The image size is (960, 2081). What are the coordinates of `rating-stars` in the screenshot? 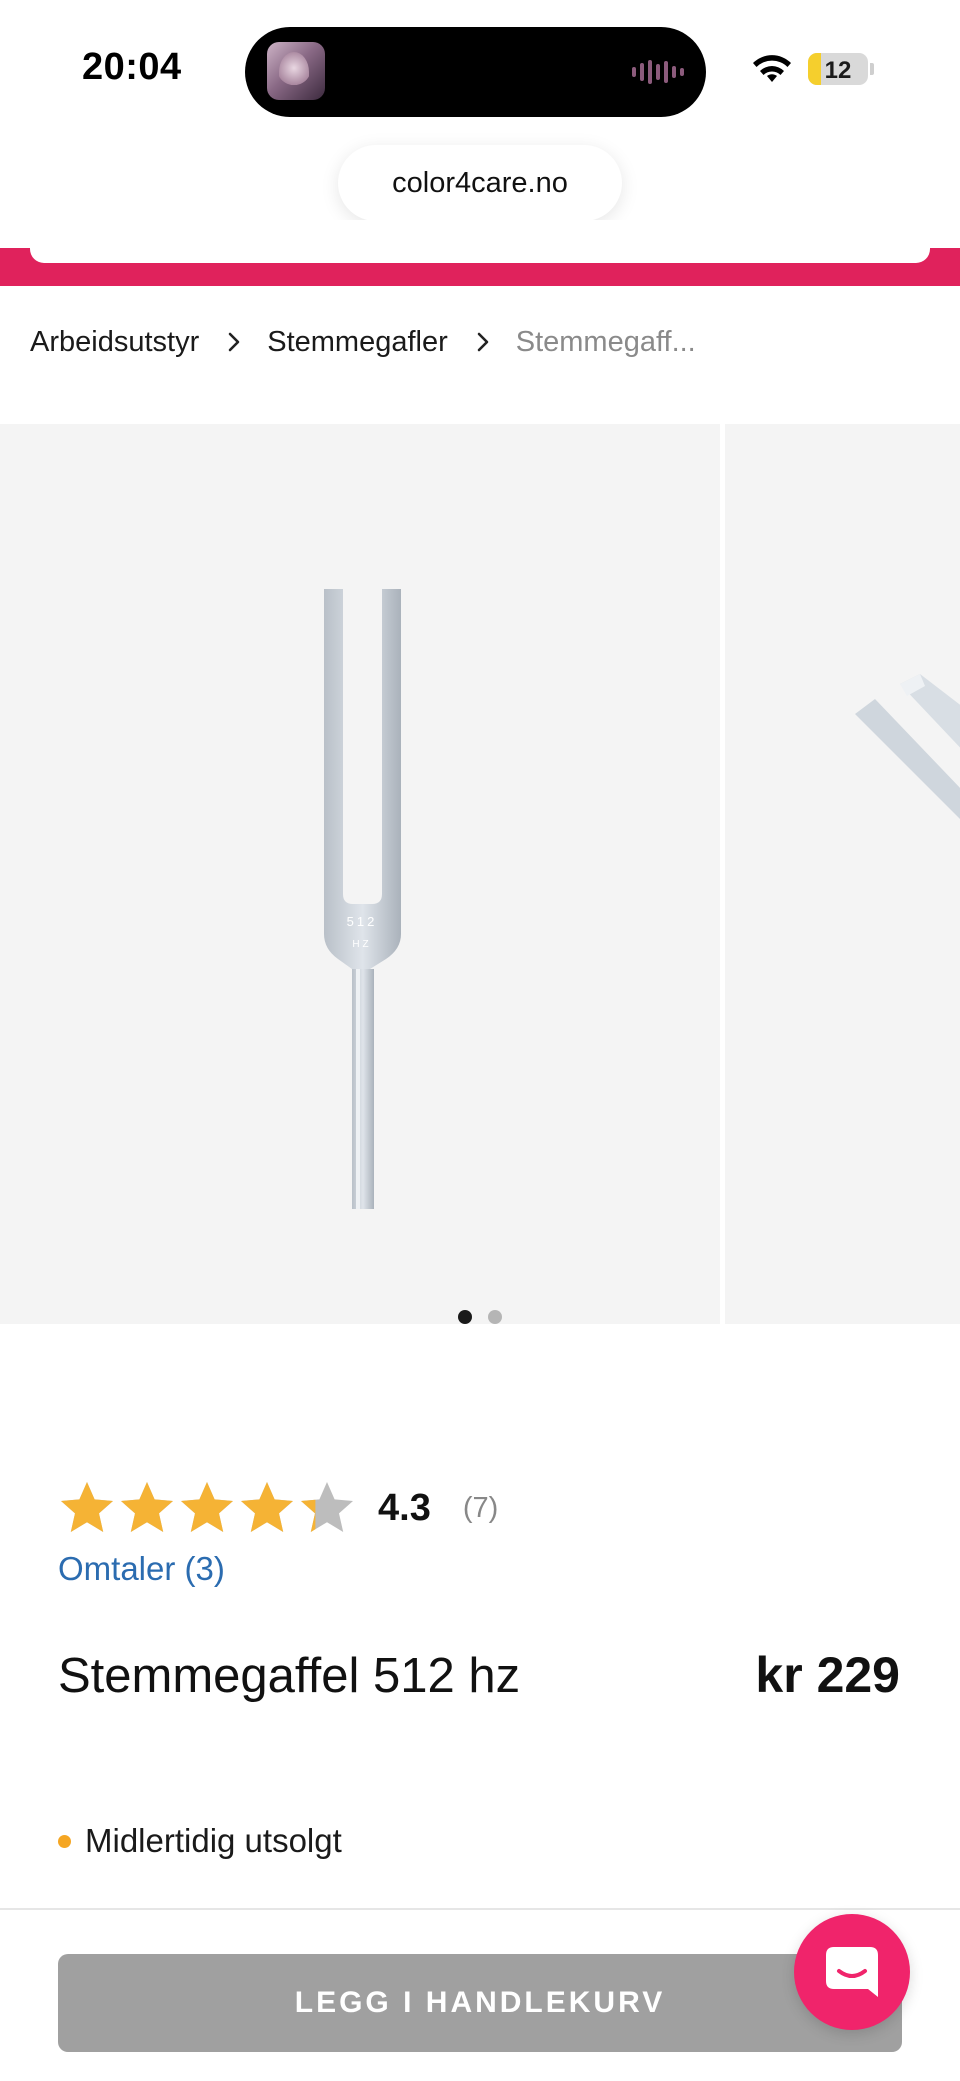 It's located at (207, 1508).